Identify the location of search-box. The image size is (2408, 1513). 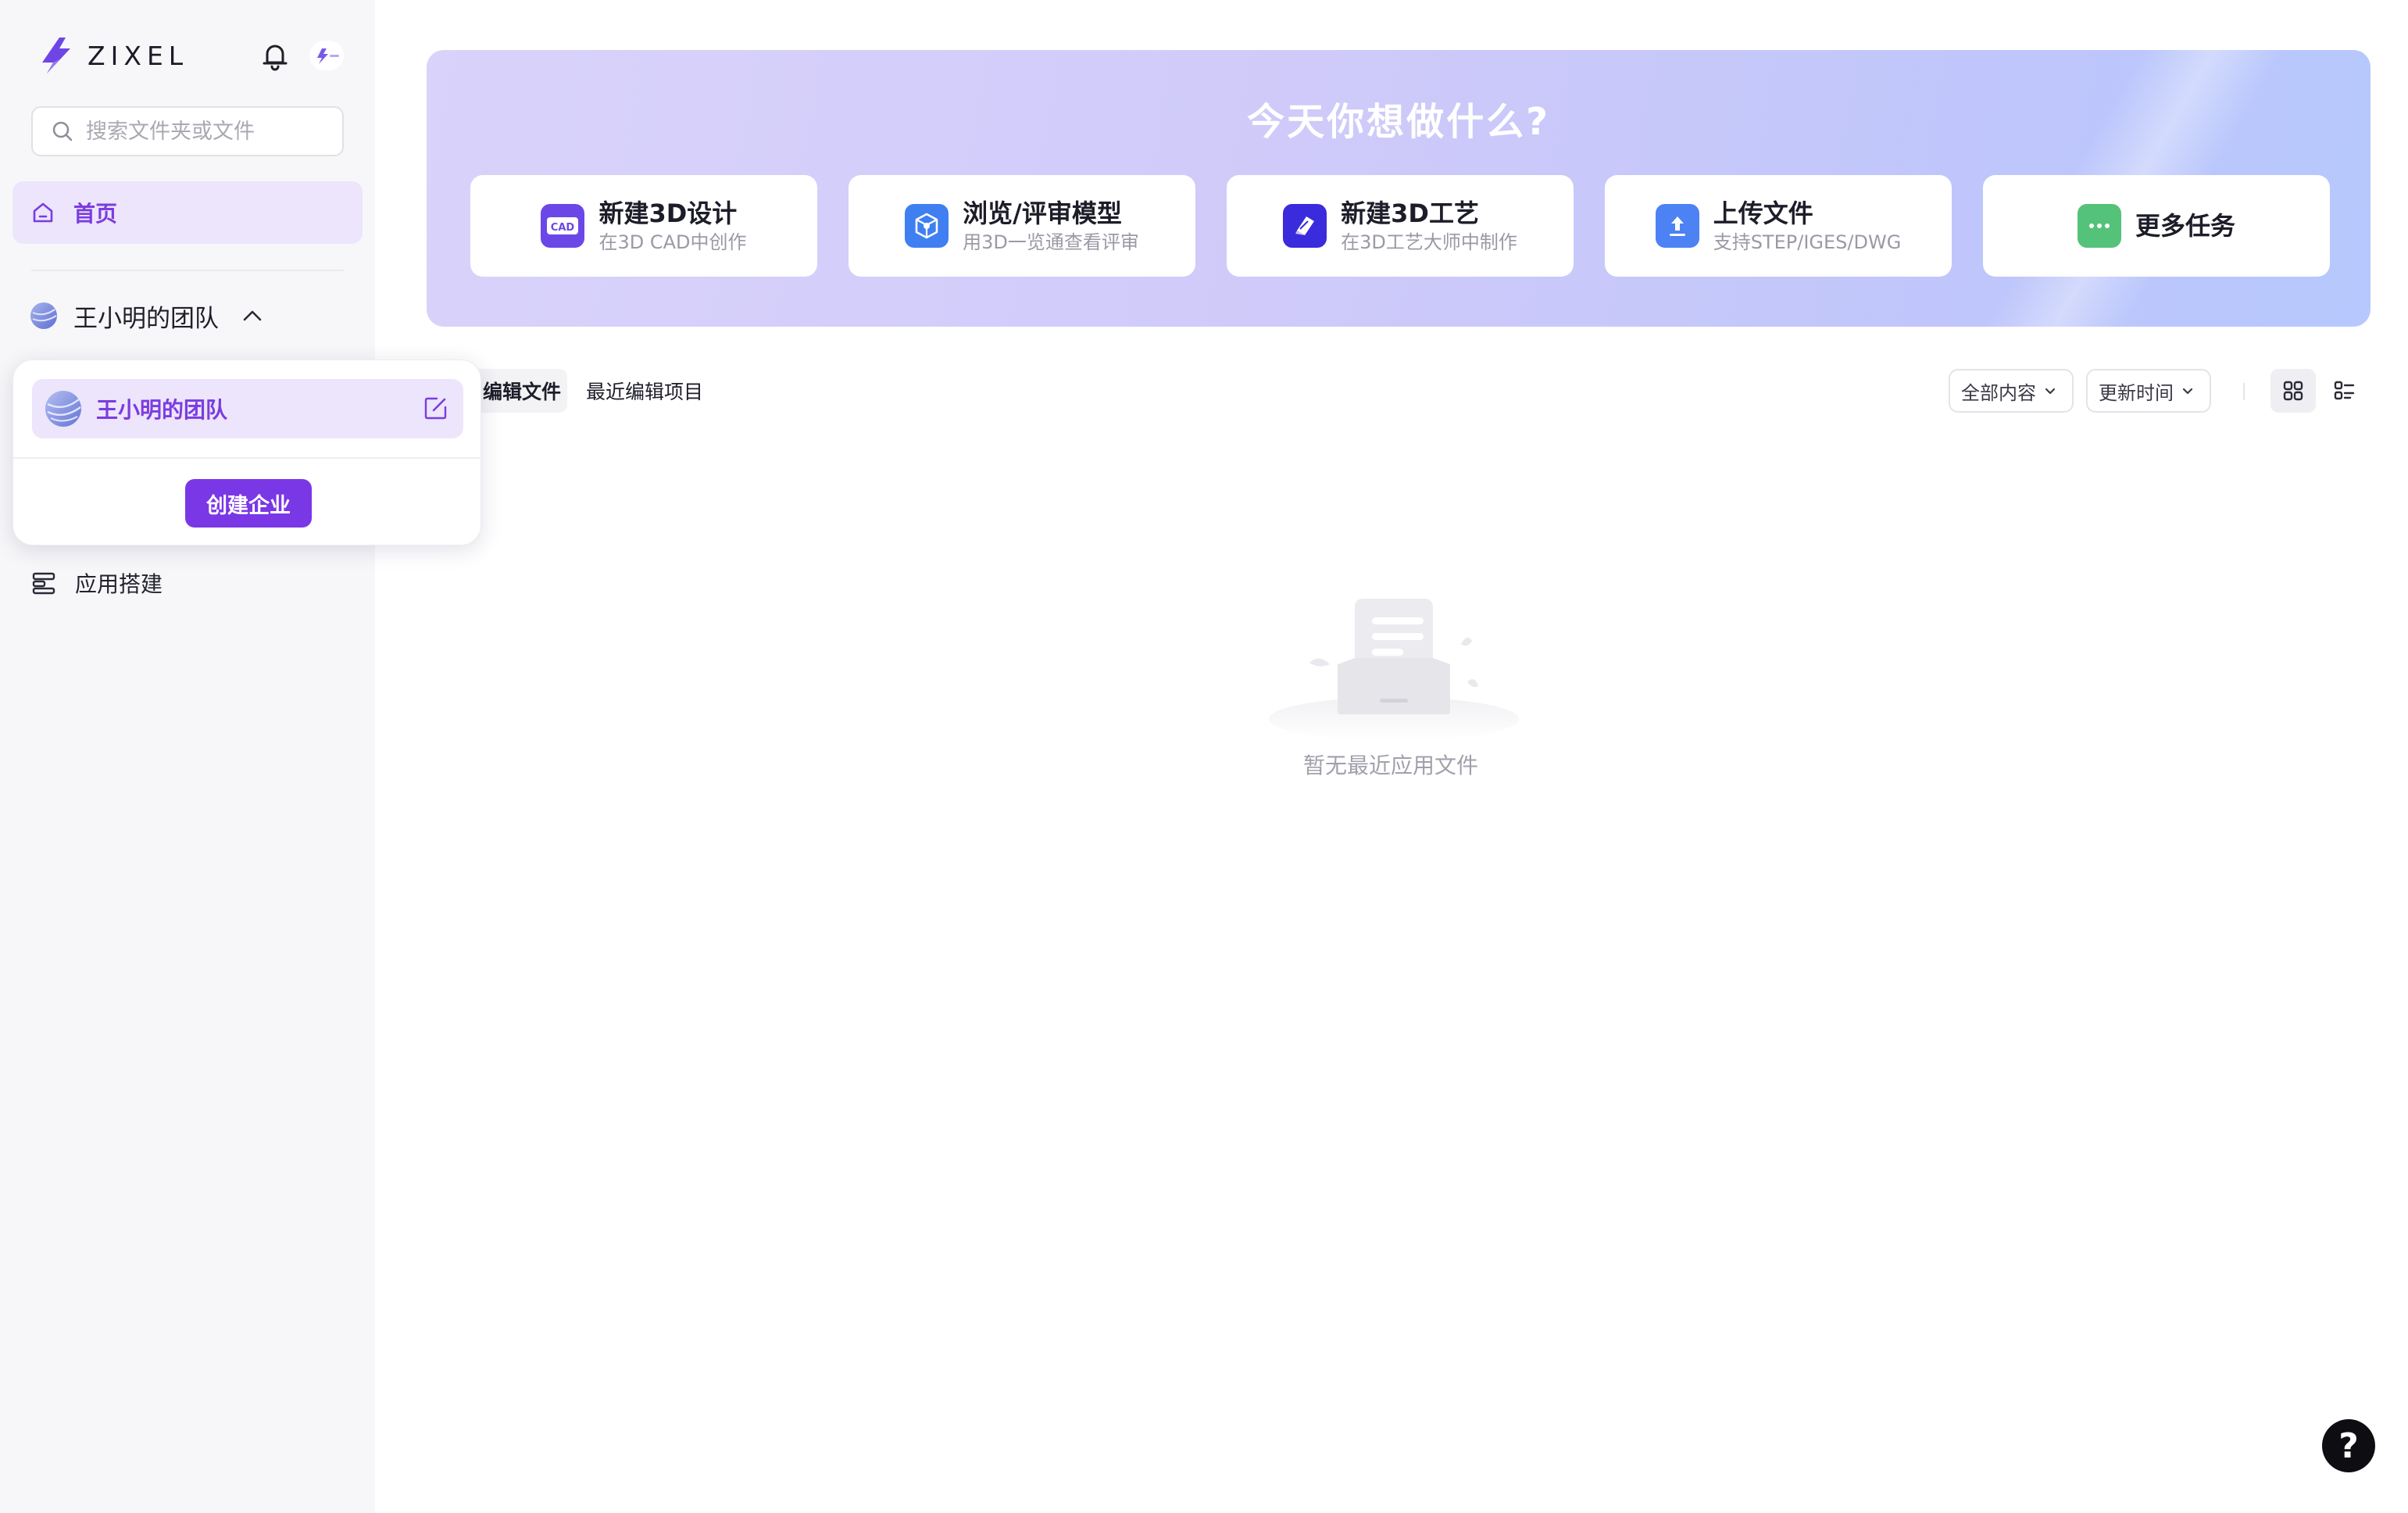
(187, 131).